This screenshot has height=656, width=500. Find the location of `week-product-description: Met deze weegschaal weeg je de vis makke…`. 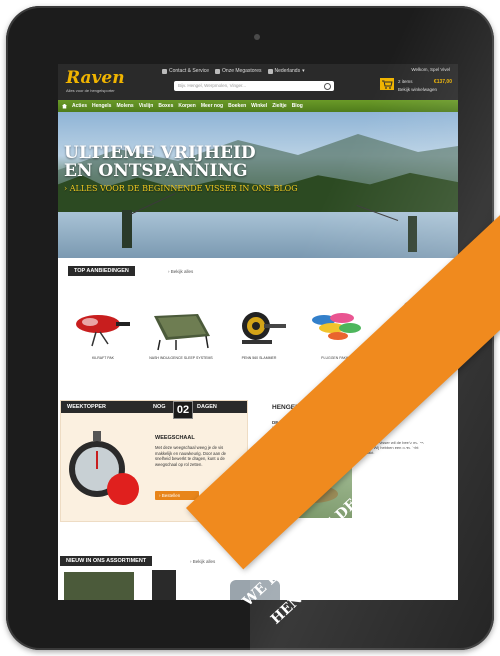

week-product-description: Met deze weegschaal weeg je de vis makke… is located at coordinates (190, 456).